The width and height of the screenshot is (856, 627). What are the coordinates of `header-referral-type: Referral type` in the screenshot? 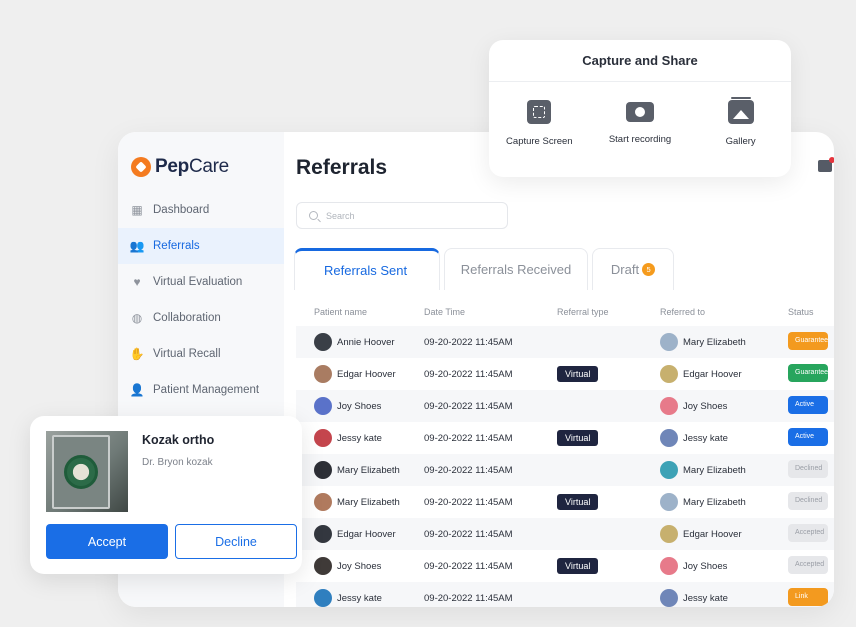 It's located at (608, 312).